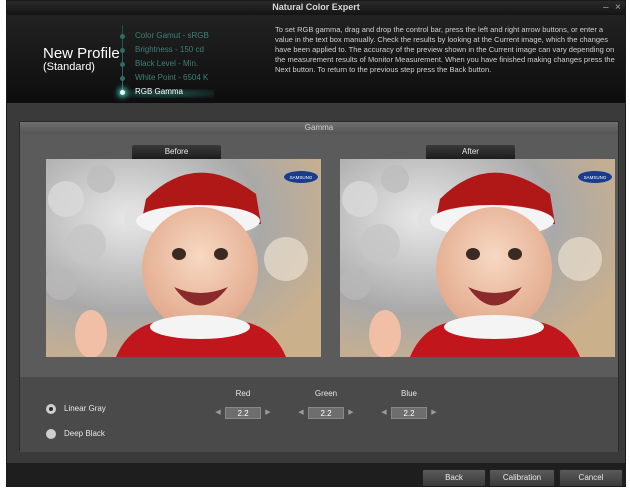 Image resolution: width=630 pixels, height=491 pixels. I want to click on step-label: RGB Gamma, so click(159, 91).